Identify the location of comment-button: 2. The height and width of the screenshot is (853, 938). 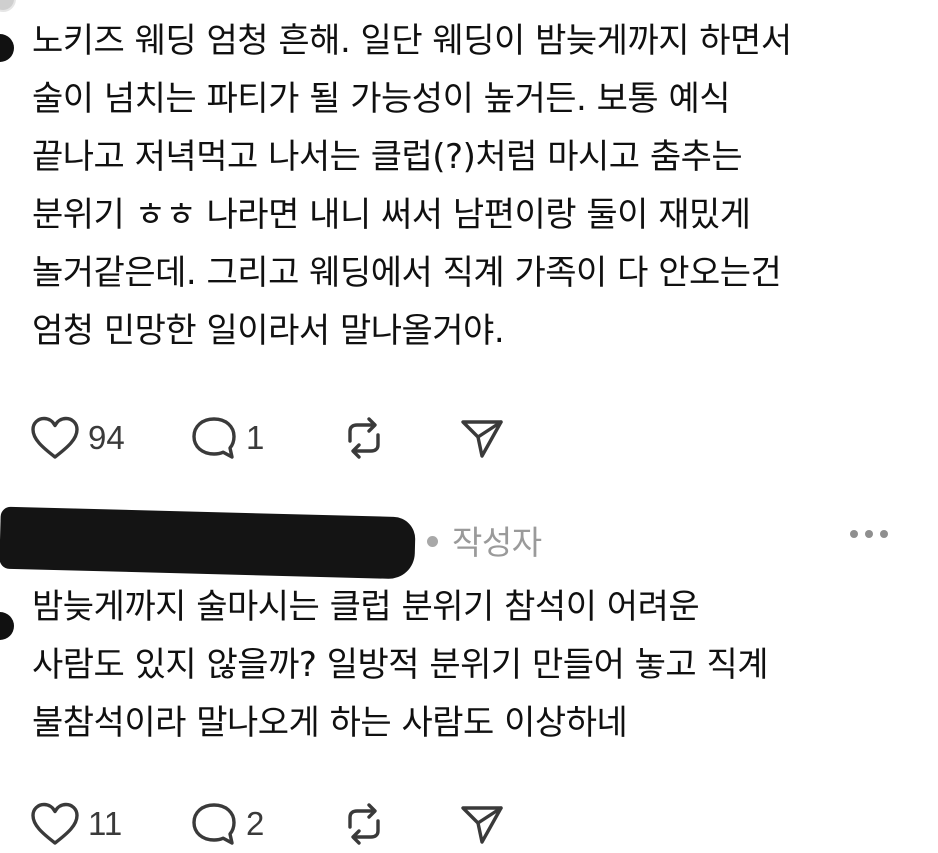
(265, 824).